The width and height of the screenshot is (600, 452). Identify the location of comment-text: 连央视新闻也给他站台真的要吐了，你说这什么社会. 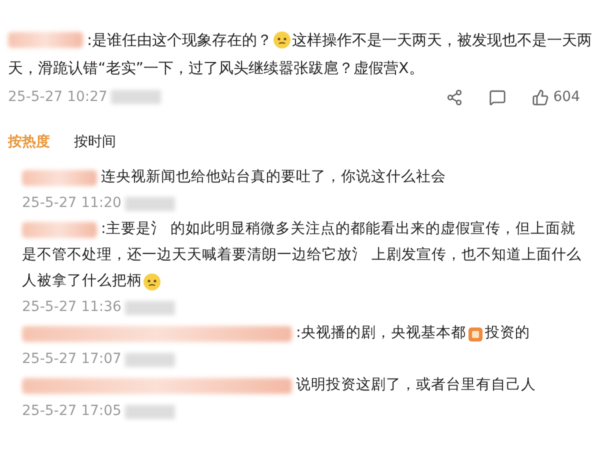
(273, 178).